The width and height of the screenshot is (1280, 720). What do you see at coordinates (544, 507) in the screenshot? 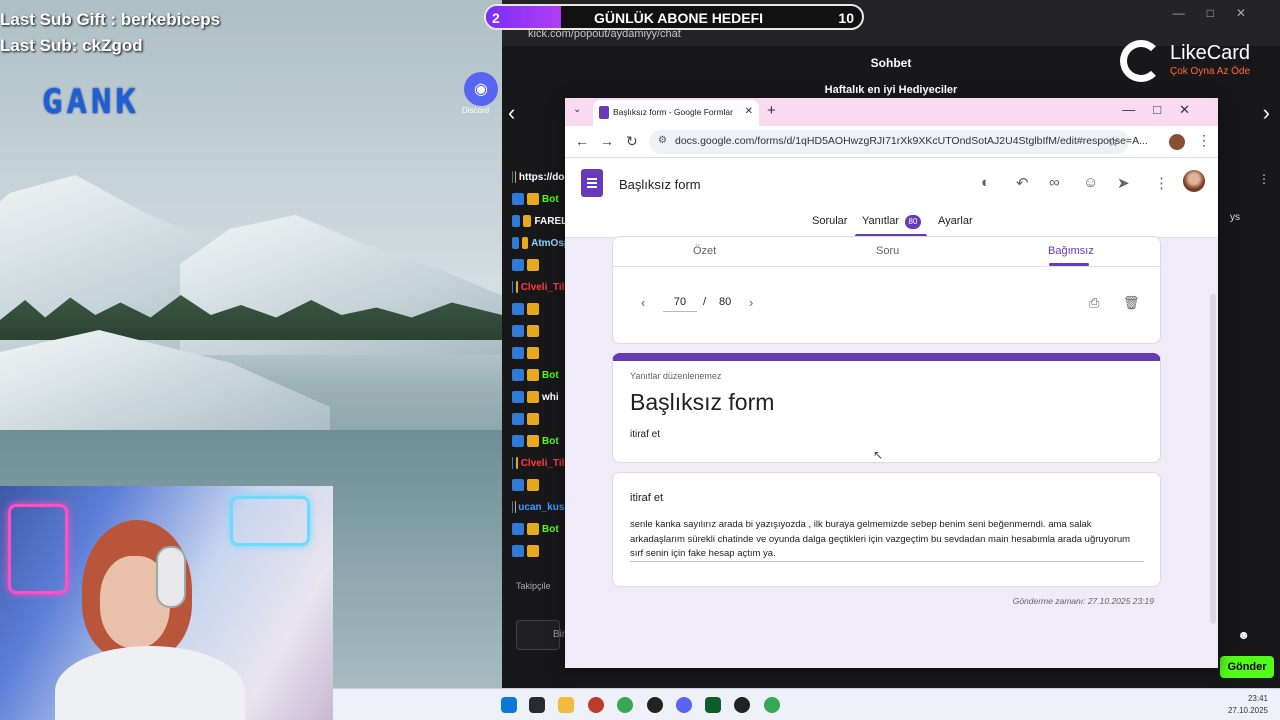
I see `chat-username: ucan_kusk` at bounding box center [544, 507].